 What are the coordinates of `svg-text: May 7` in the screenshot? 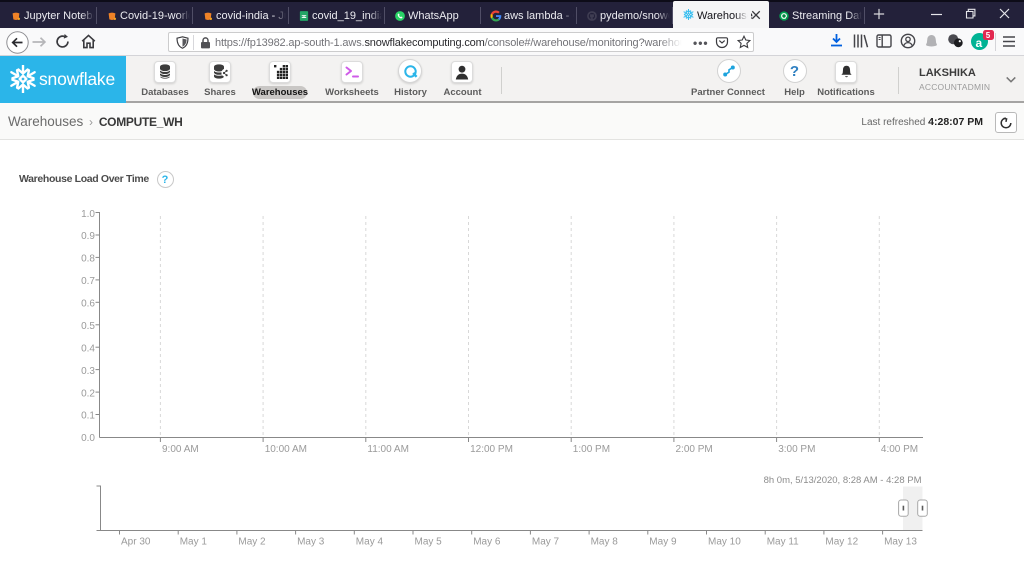 It's located at (546, 541).